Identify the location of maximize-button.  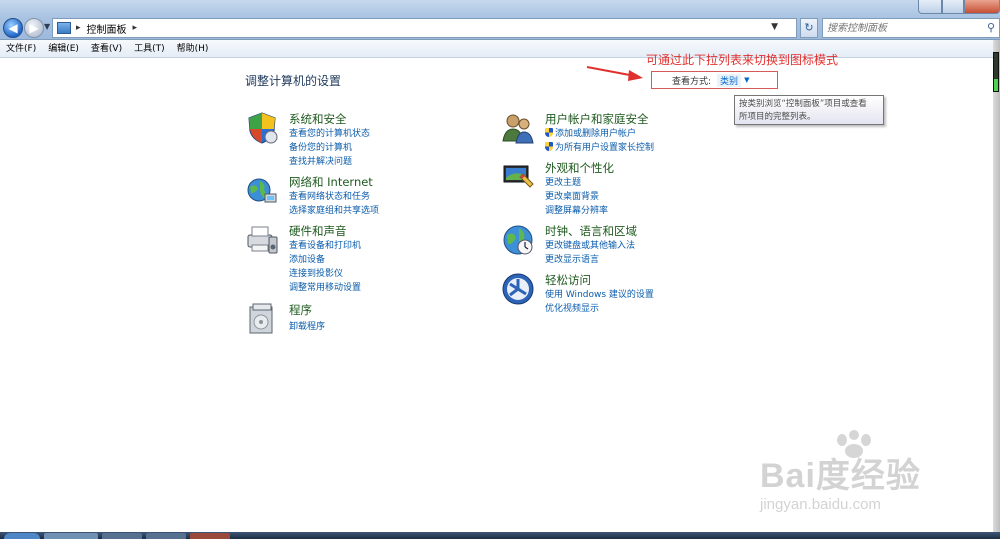
(953, 7).